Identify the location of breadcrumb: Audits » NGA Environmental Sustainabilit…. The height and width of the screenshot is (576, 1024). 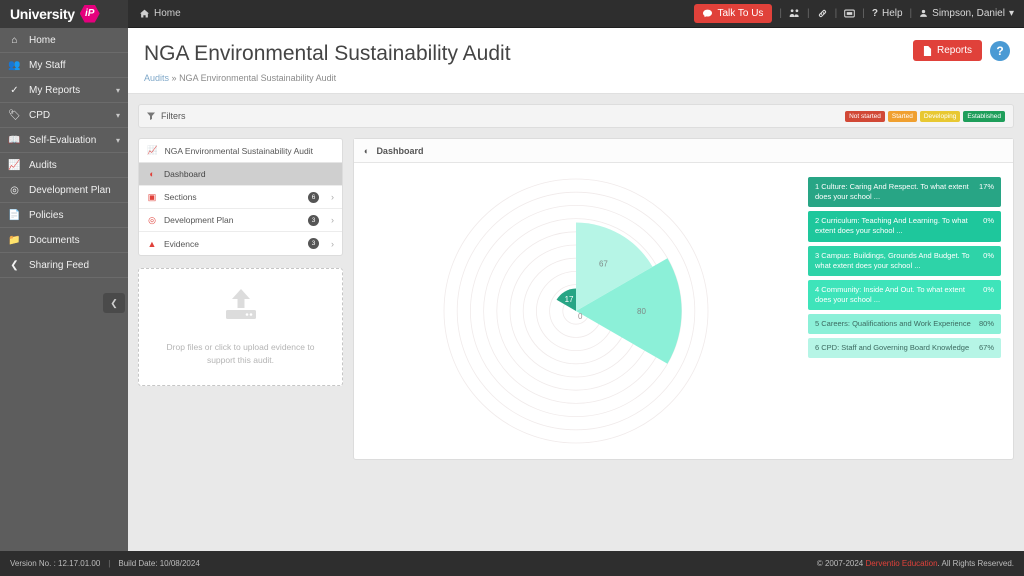
(576, 78).